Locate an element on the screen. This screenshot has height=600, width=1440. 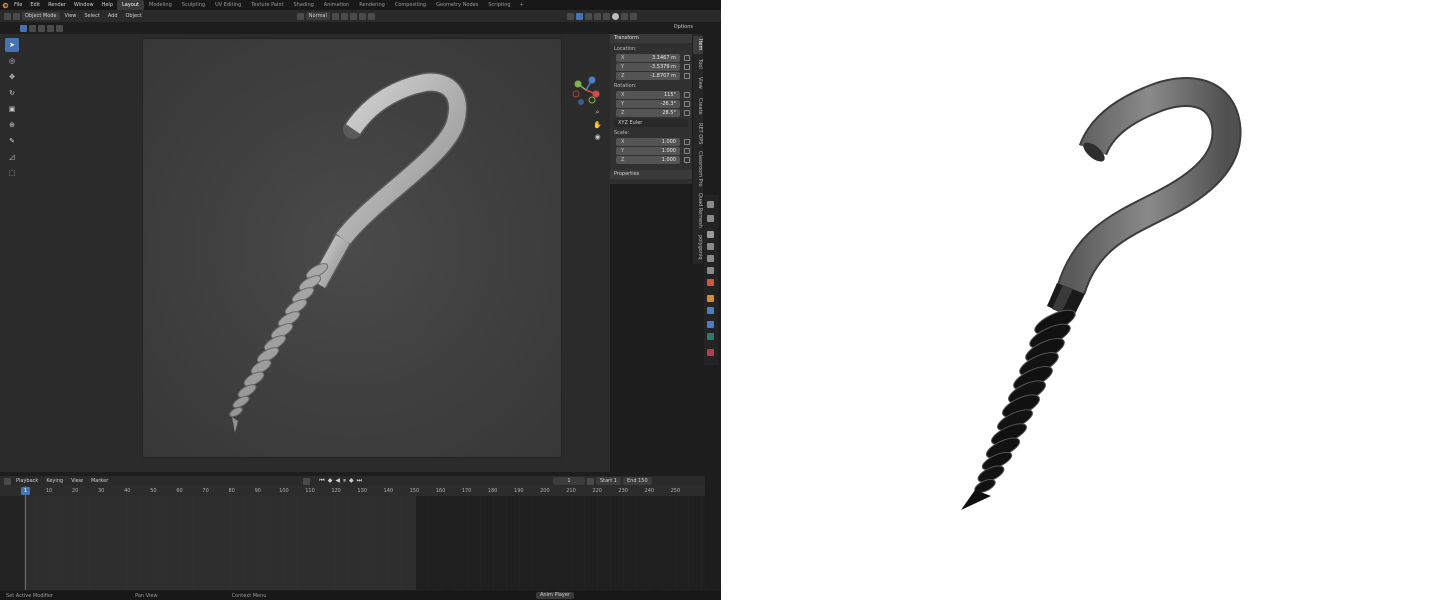
wireframe-shading-icon is located at coordinates (606, 16).